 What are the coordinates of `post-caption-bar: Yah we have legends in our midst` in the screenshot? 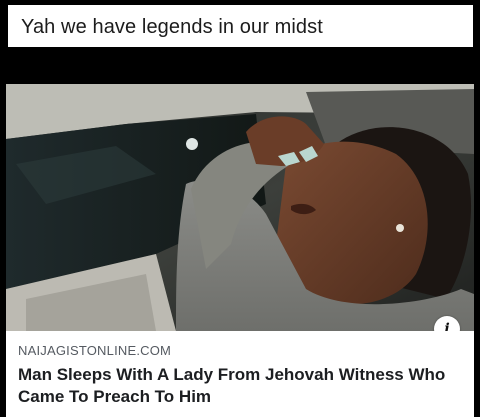 It's located at (240, 26).